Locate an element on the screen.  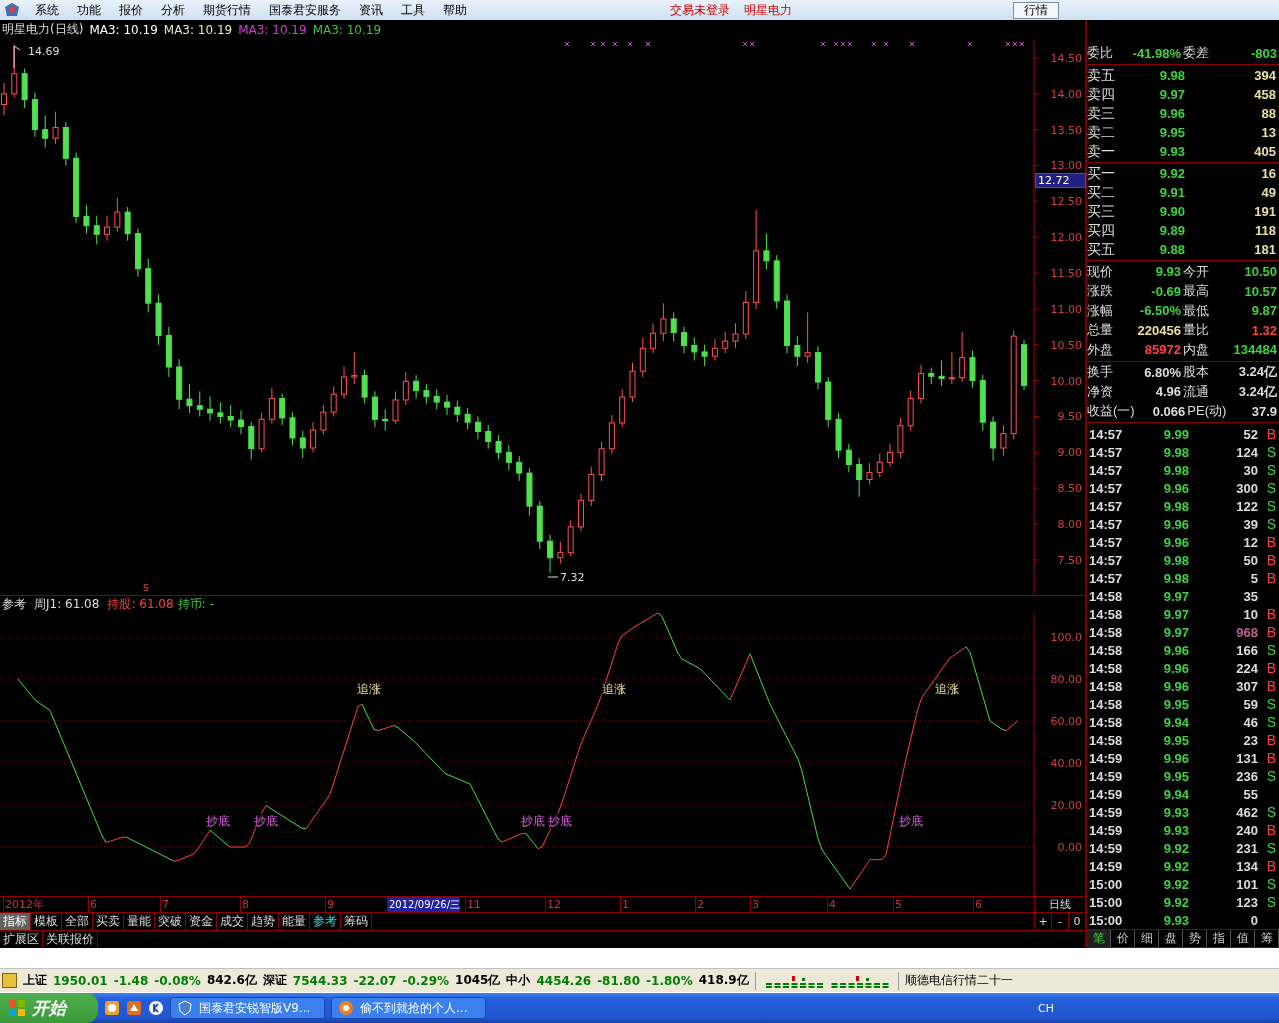
menu-item: 帮助 is located at coordinates (455, 10).